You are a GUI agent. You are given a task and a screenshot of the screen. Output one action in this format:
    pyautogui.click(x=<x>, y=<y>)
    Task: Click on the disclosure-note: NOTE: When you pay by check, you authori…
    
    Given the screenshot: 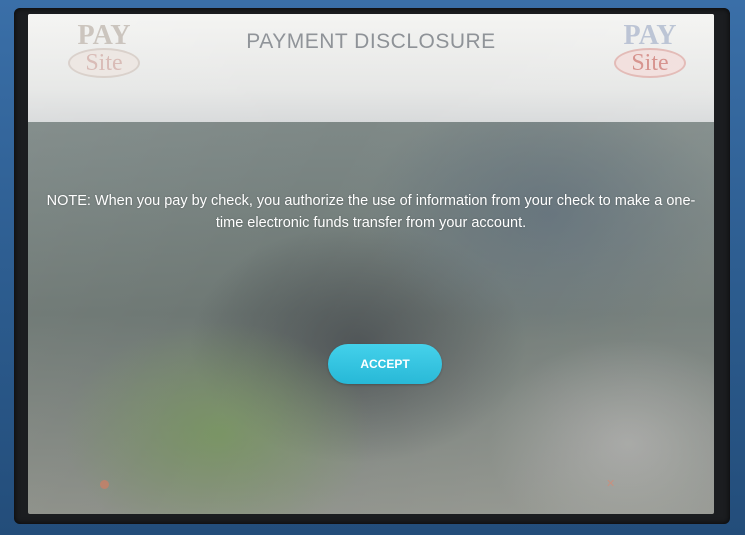 What is the action you would take?
    pyautogui.click(x=371, y=212)
    